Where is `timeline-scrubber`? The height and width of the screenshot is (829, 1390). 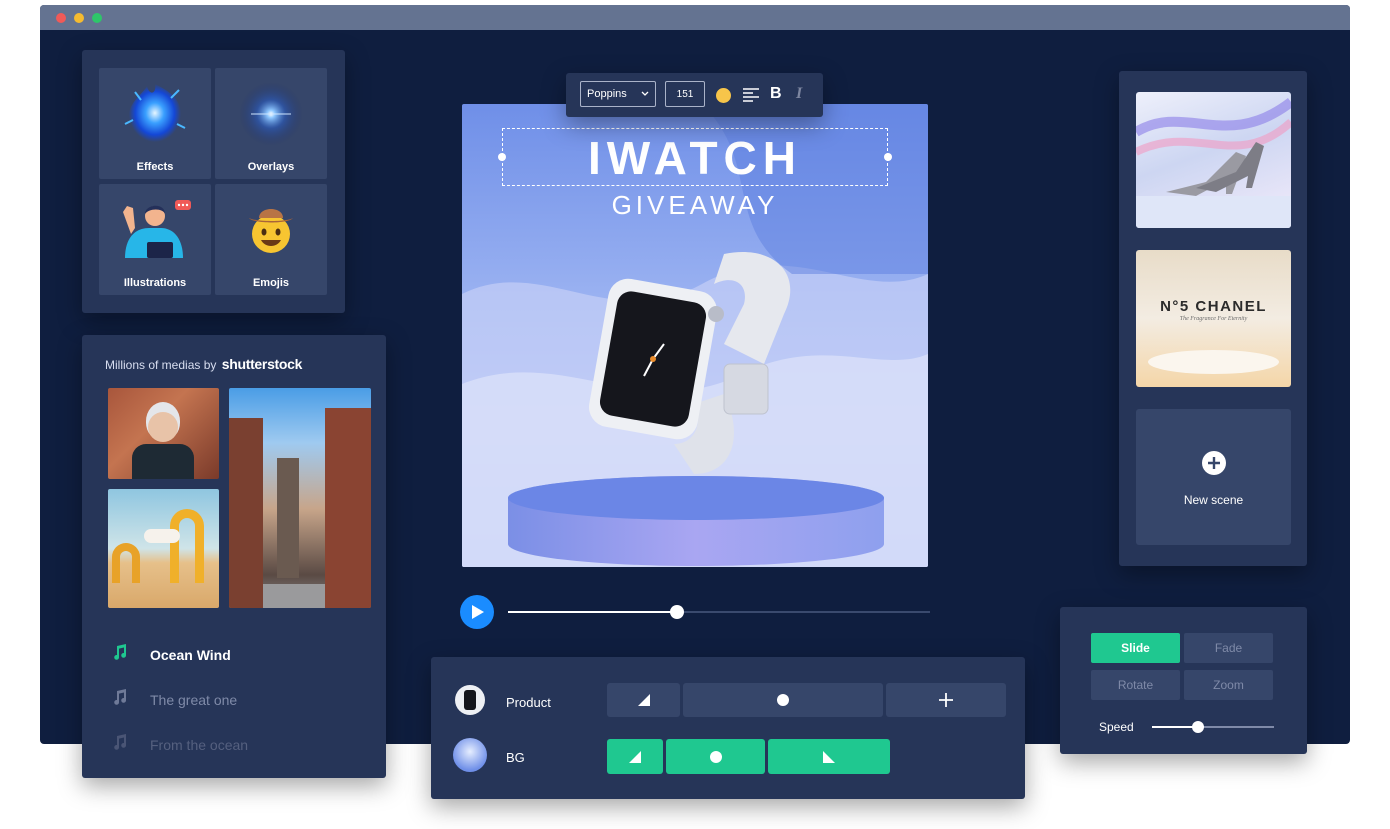 timeline-scrubber is located at coordinates (677, 612).